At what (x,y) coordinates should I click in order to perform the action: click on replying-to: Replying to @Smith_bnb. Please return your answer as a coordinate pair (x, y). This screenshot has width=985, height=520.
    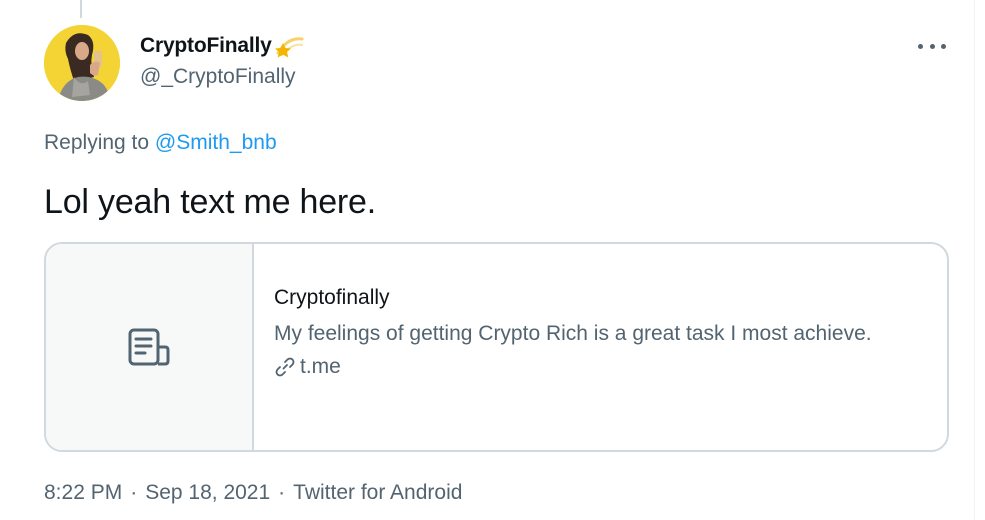
    Looking at the image, I should click on (160, 143).